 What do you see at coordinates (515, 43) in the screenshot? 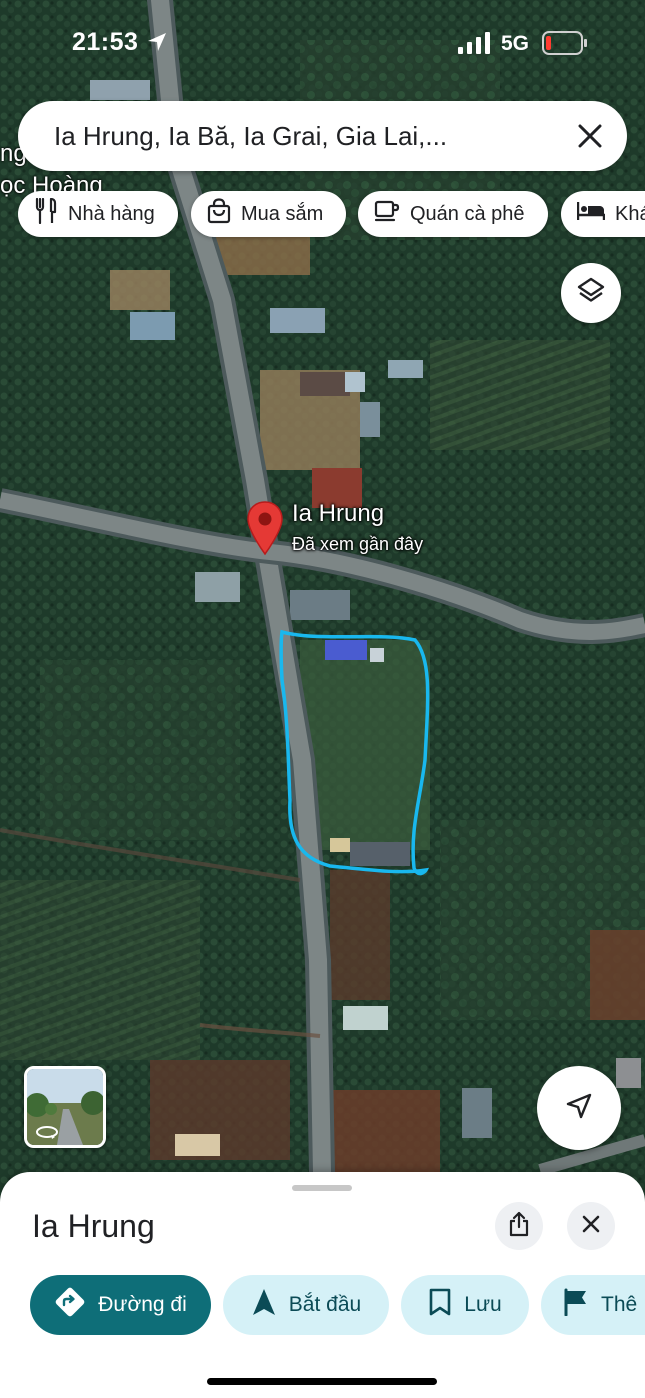
I see `network-type: 5G` at bounding box center [515, 43].